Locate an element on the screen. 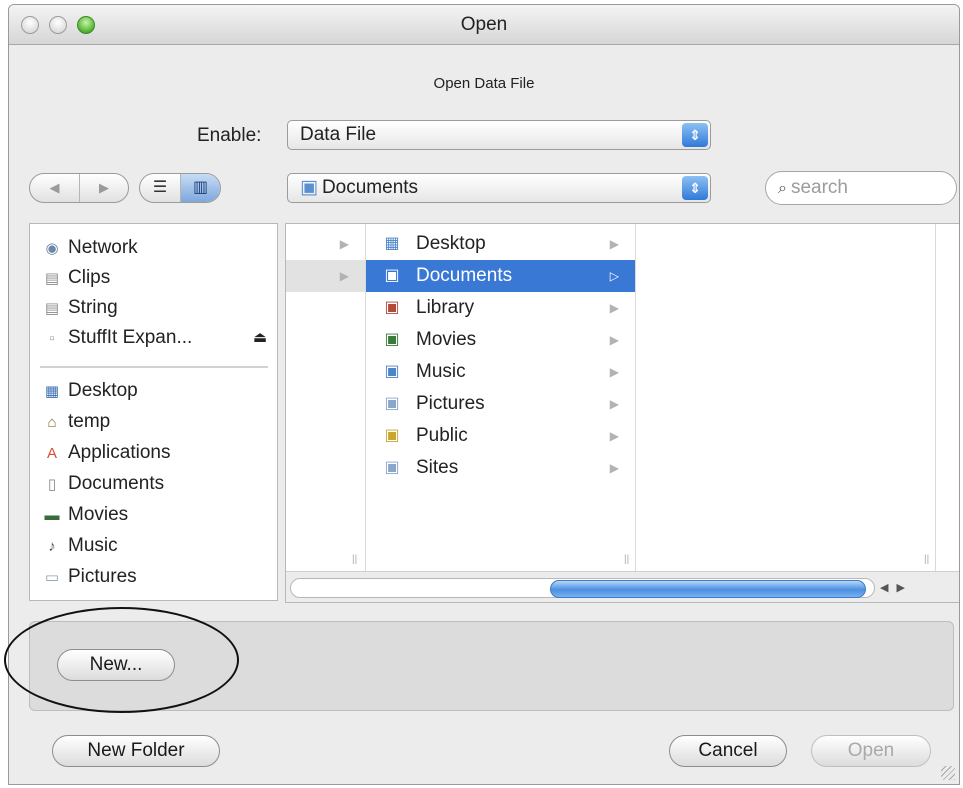 This screenshot has width=963, height=788. disclosure-arrow-icon: ▷ is located at coordinates (614, 276).